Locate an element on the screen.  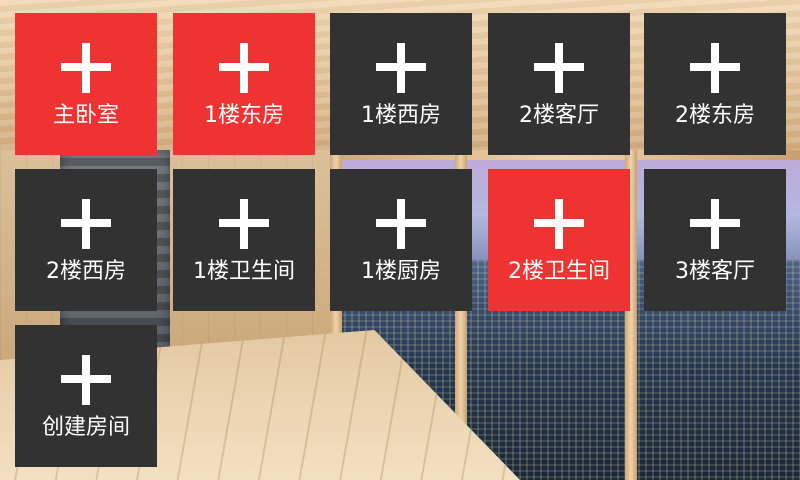
create-room-label: 创建房间 is located at coordinates (85, 427).